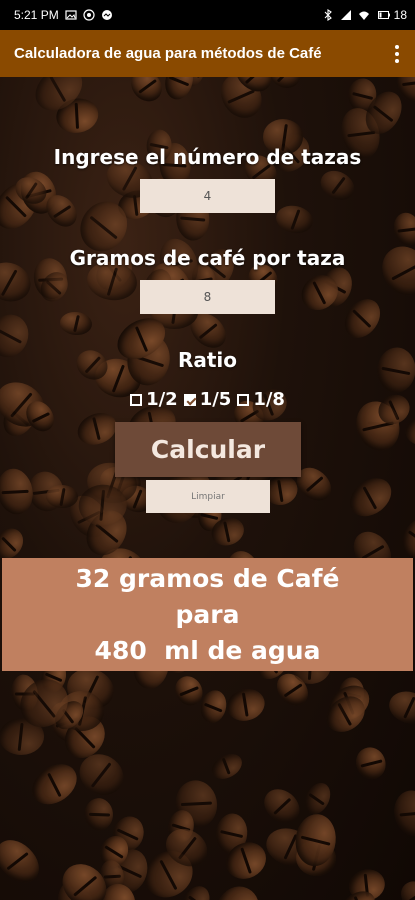 This screenshot has width=415, height=900. I want to click on signal-icon, so click(345, 15).